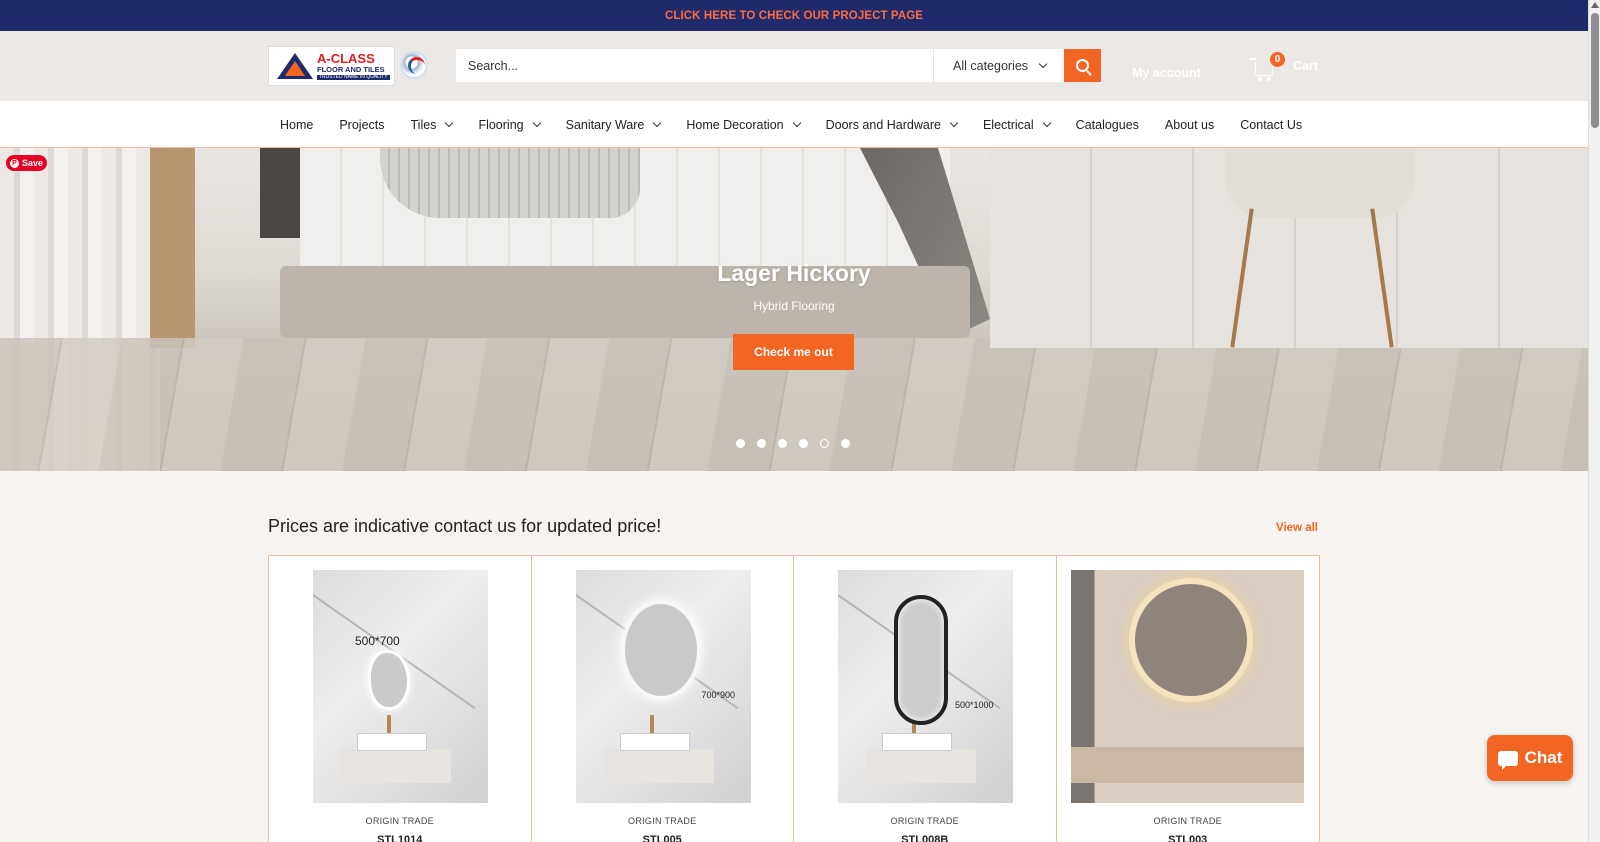 The height and width of the screenshot is (842, 1600). Describe the element at coordinates (694, 65) in the screenshot. I see `search-input` at that location.